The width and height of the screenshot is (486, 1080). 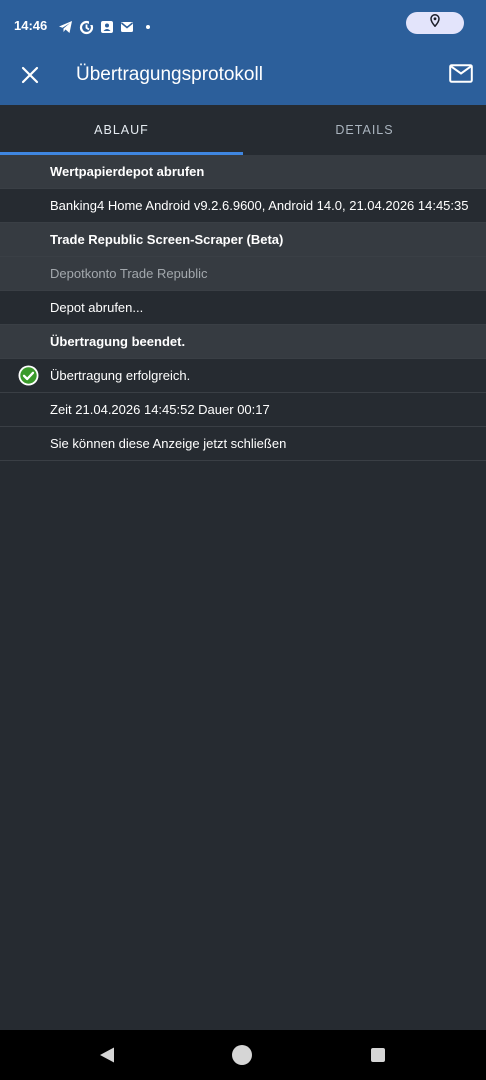 What do you see at coordinates (243, 172) in the screenshot?
I see `log-section-header: Wertpapierdepot abrufen` at bounding box center [243, 172].